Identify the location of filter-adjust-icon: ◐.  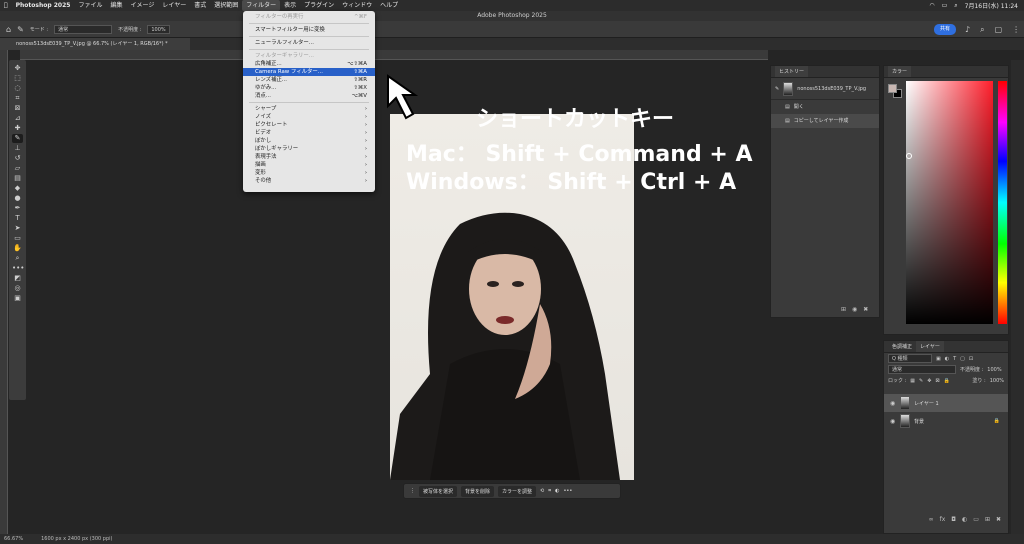
(947, 359).